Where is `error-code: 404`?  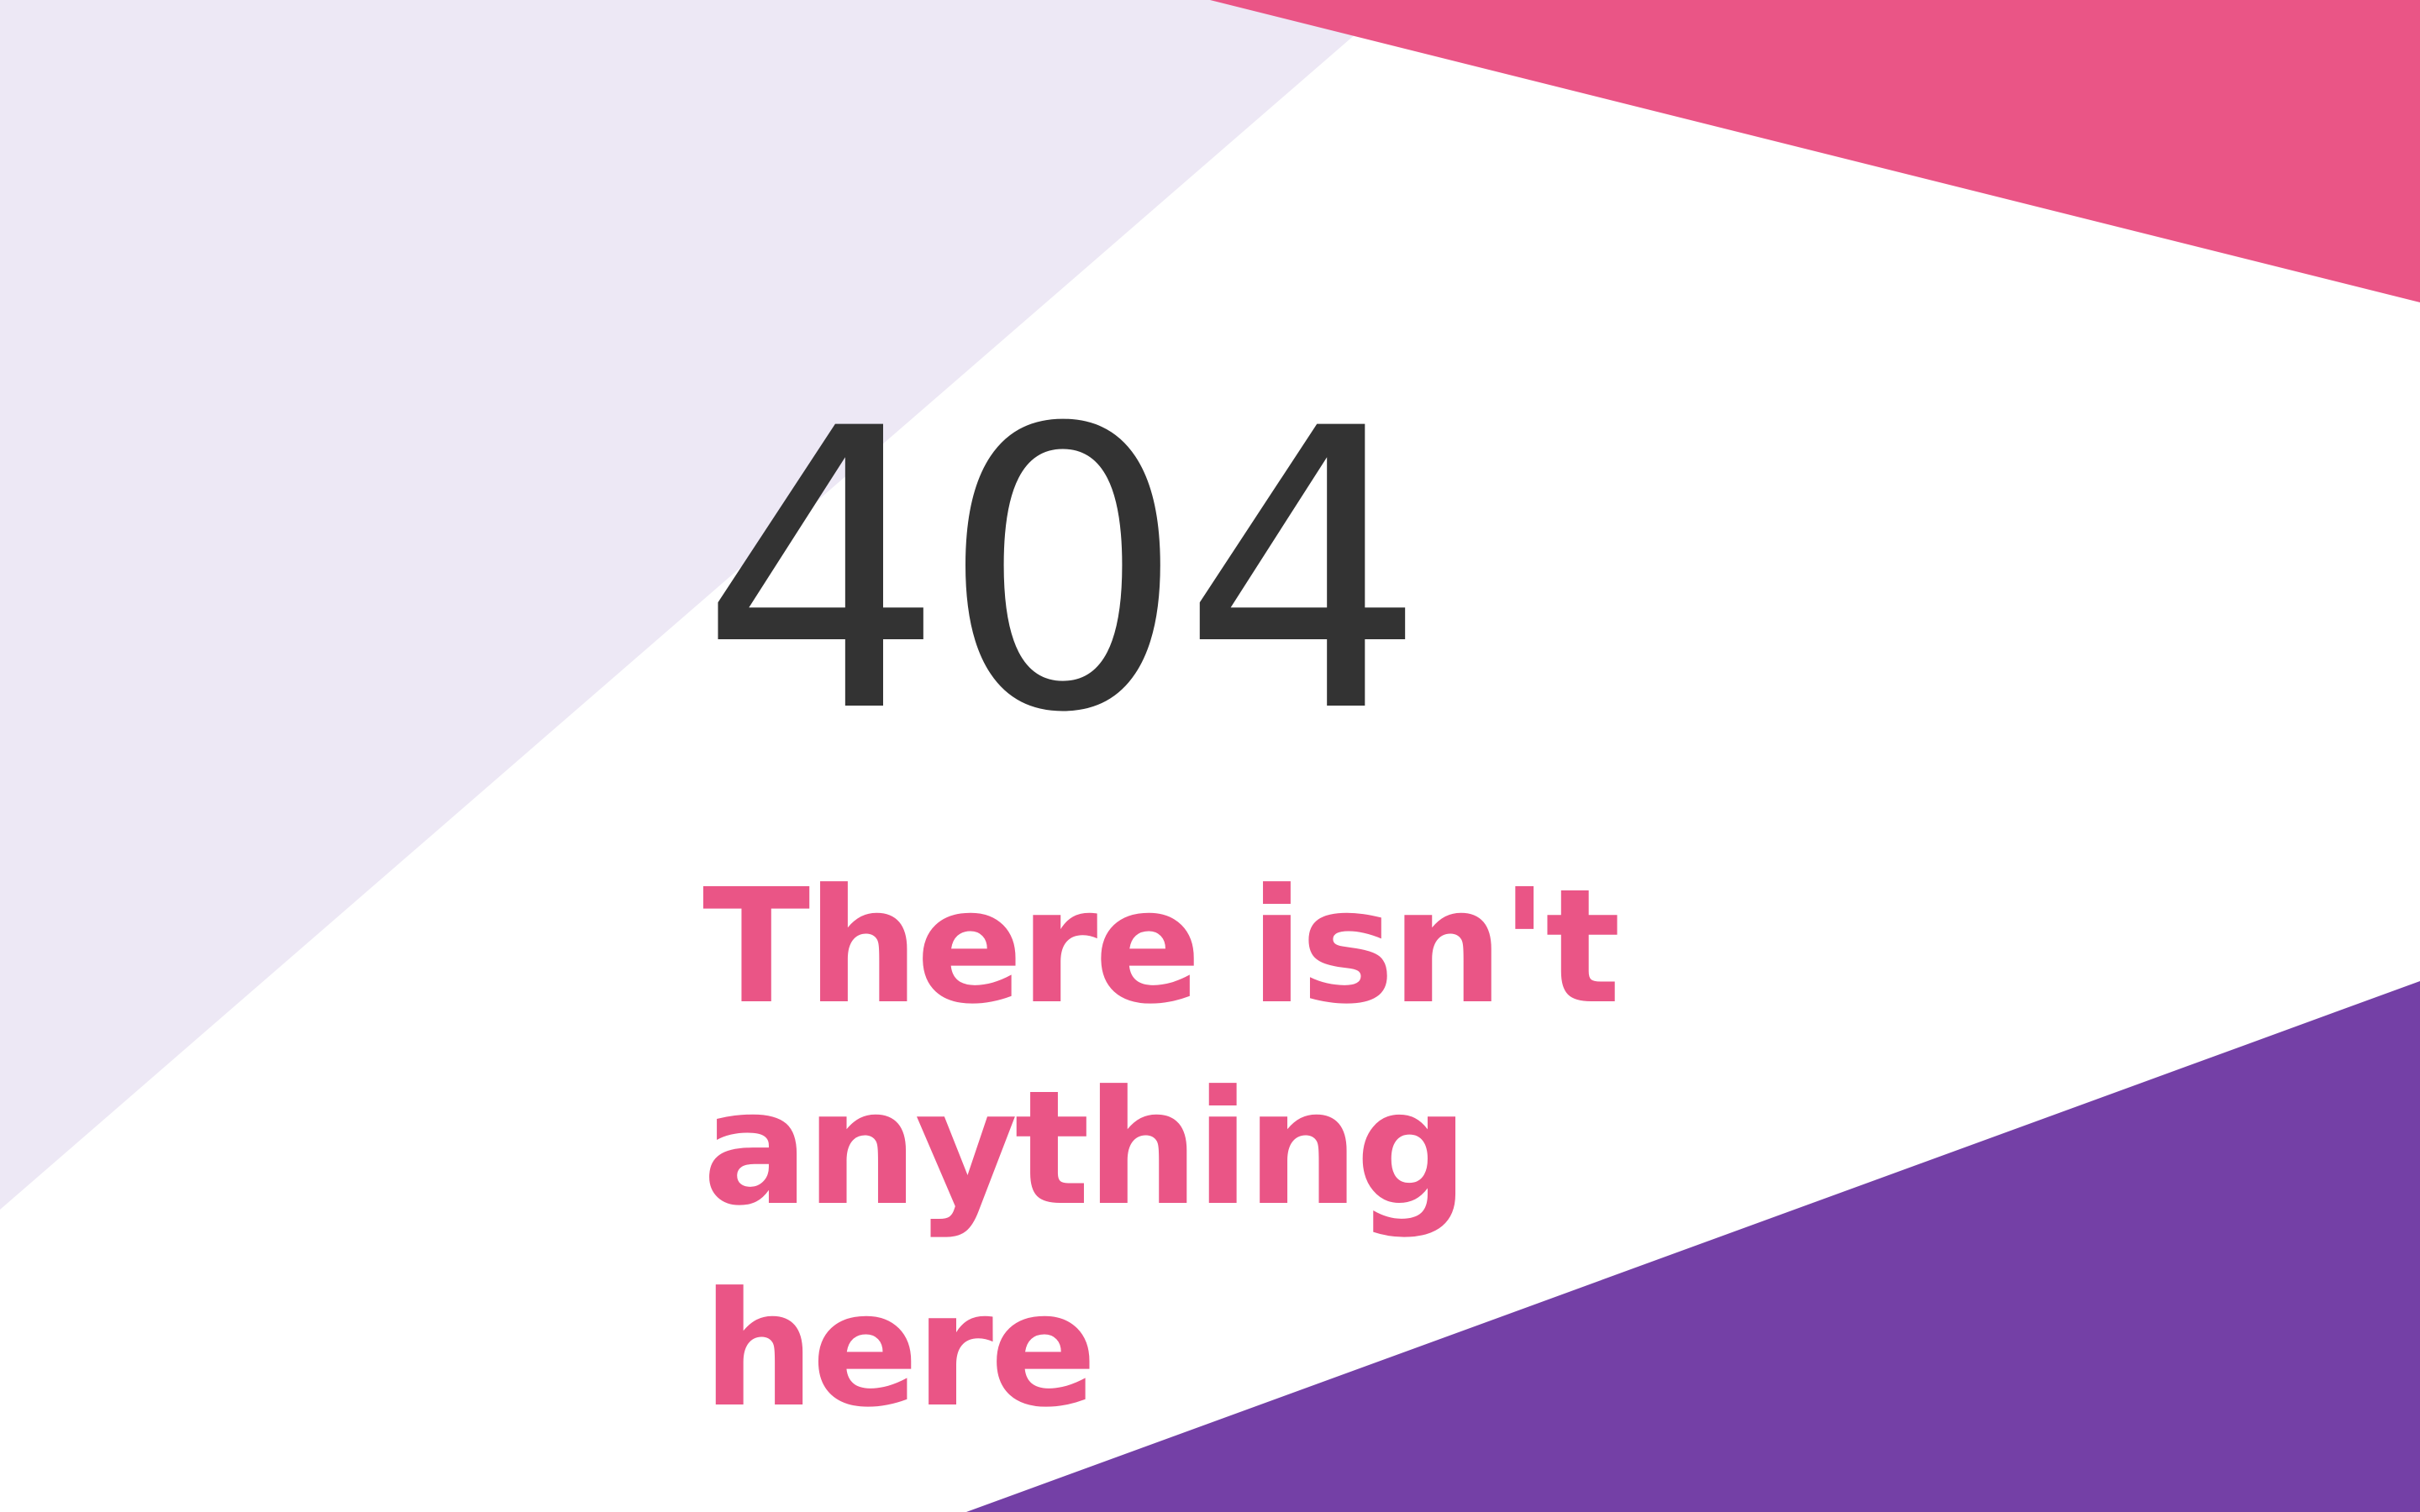 error-code: 404 is located at coordinates (1063, 572).